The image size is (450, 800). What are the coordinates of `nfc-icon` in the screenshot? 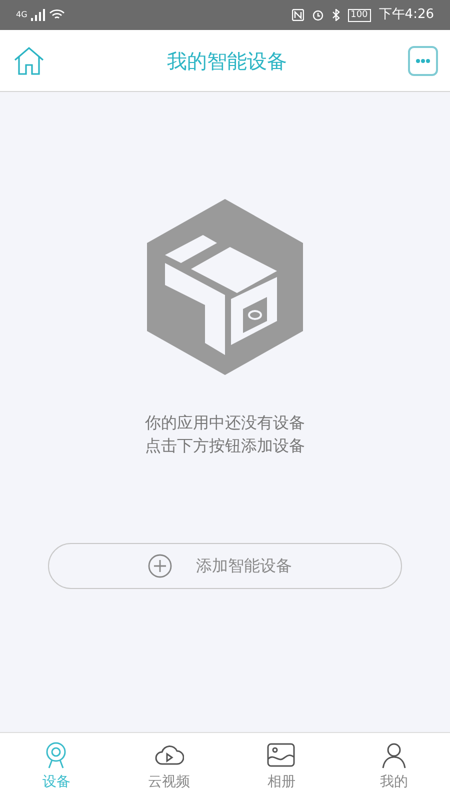 It's located at (298, 15).